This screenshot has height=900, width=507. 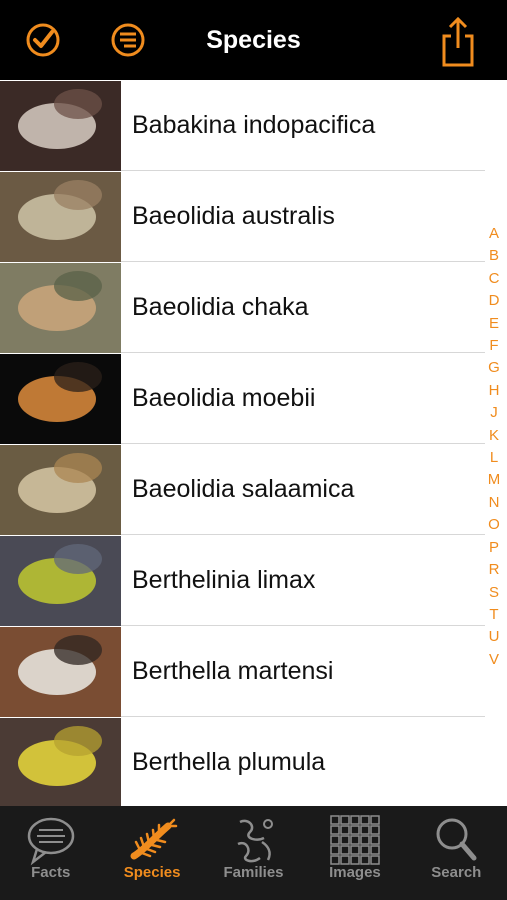 I want to click on species-name: Baeolidia australis, so click(x=233, y=216).